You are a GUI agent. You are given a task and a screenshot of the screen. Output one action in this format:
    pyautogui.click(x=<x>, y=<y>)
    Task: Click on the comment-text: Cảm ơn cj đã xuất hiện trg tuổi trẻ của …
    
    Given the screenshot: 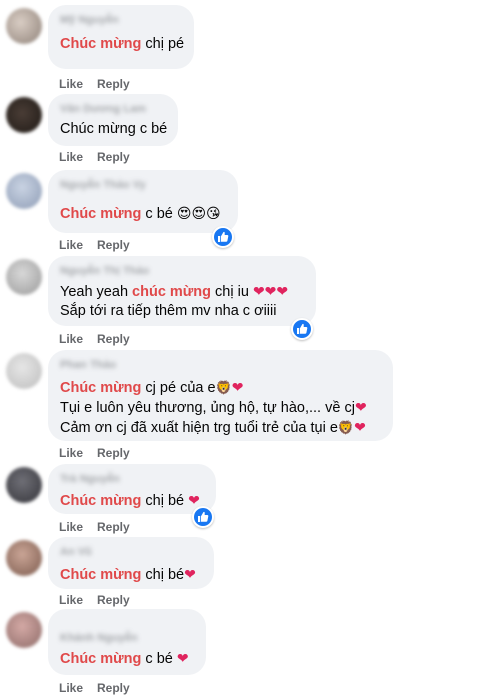 What is the action you would take?
    pyautogui.click(x=199, y=428)
    